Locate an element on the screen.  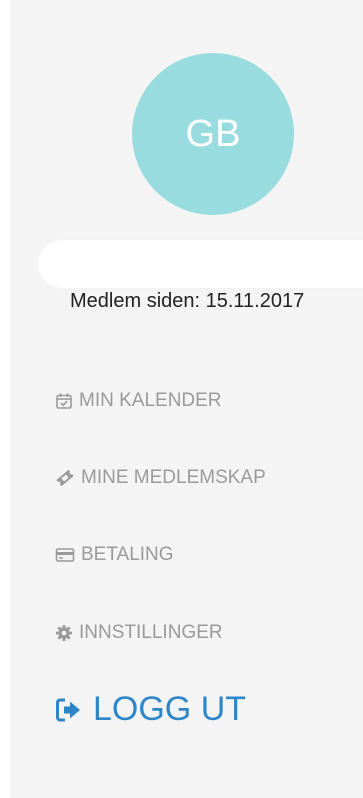
member-since-text: Medlem siden: 15.11.2017 is located at coordinates (187, 301).